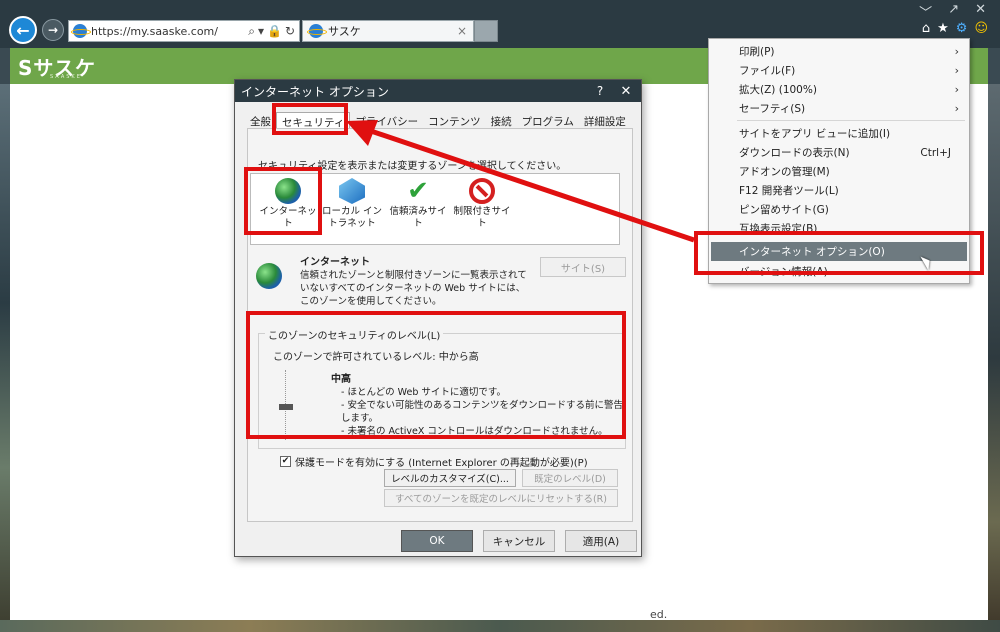  Describe the element at coordinates (317, 31) in the screenshot. I see `tab-favicon-icon` at that location.